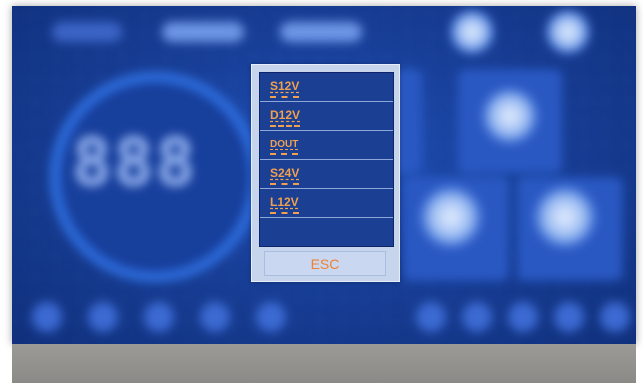 The height and width of the screenshot is (383, 643). Describe the element at coordinates (284, 204) in the screenshot. I see `menu-item-label: L12V` at that location.